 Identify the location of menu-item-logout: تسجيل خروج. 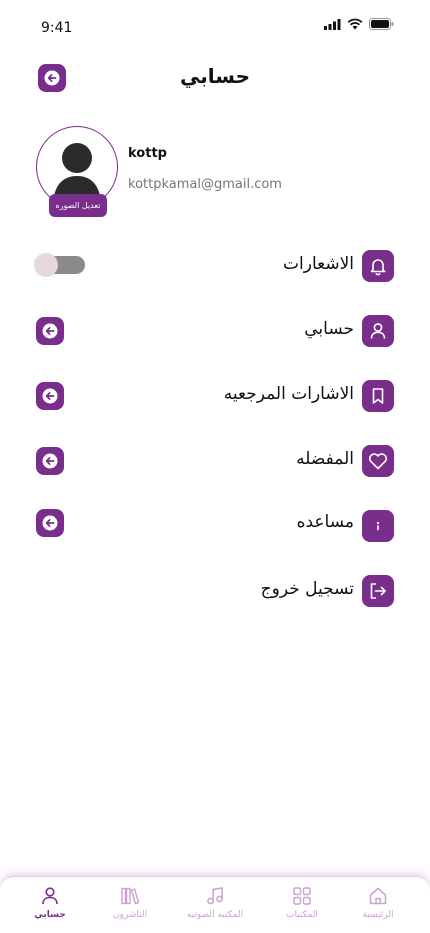
(215, 592).